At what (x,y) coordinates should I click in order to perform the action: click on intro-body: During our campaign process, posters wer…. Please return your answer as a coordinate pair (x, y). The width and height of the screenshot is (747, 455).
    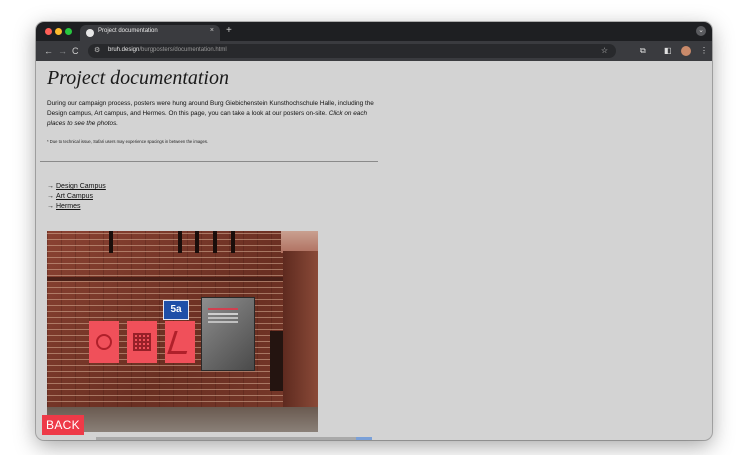
    Looking at the image, I should click on (210, 108).